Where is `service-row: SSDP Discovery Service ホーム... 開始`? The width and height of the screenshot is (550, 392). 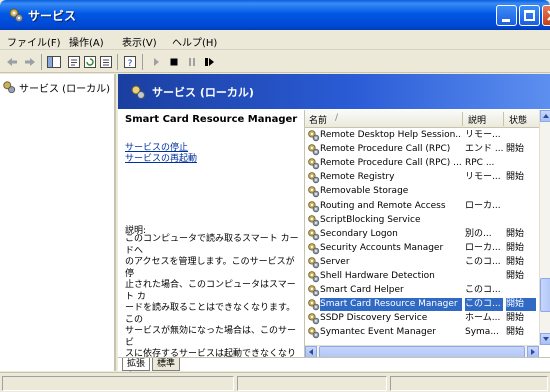 service-row: SSDP Discovery Service ホーム... 開始 is located at coordinates (422, 318).